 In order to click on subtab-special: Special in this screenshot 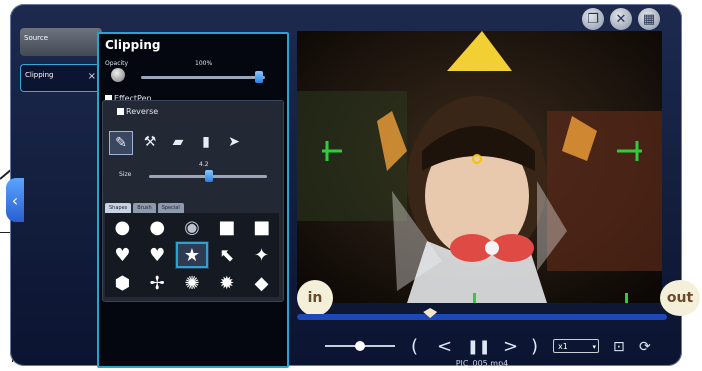, I will do `click(170, 208)`.